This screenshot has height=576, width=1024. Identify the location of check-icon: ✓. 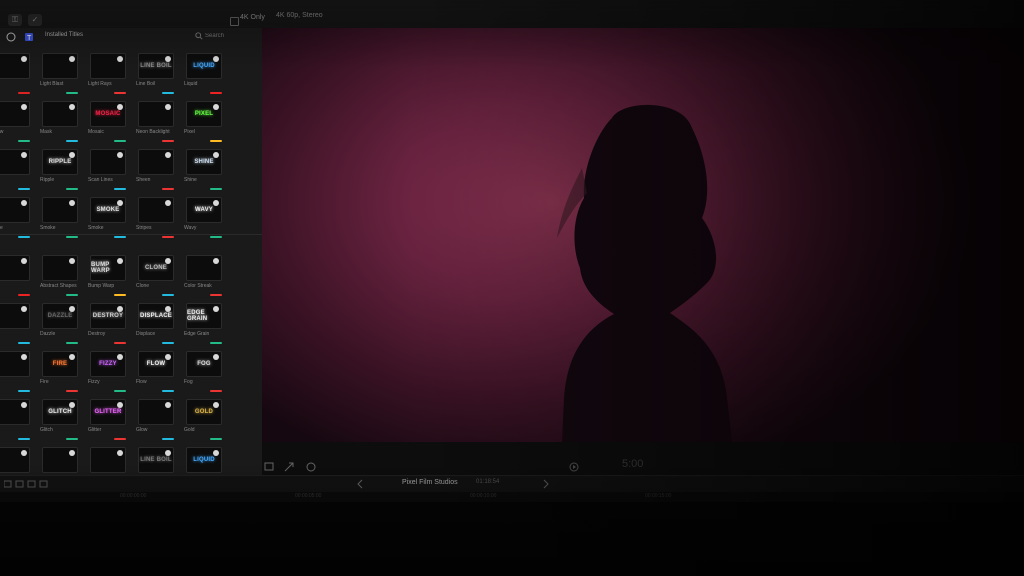
(35, 20).